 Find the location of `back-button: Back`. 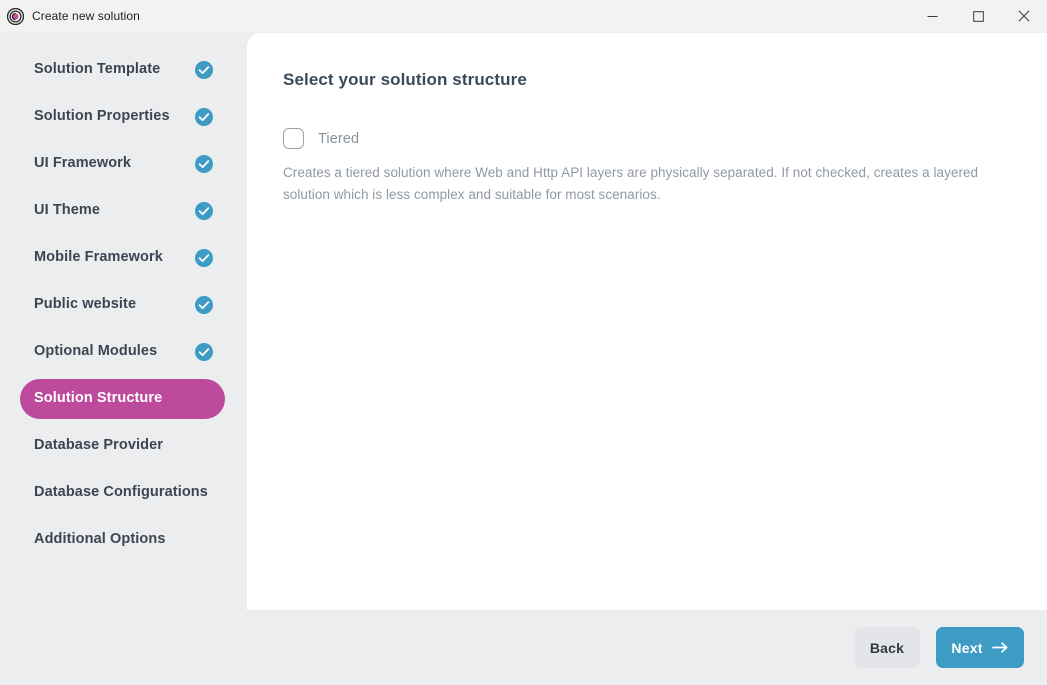

back-button: Back is located at coordinates (887, 647).